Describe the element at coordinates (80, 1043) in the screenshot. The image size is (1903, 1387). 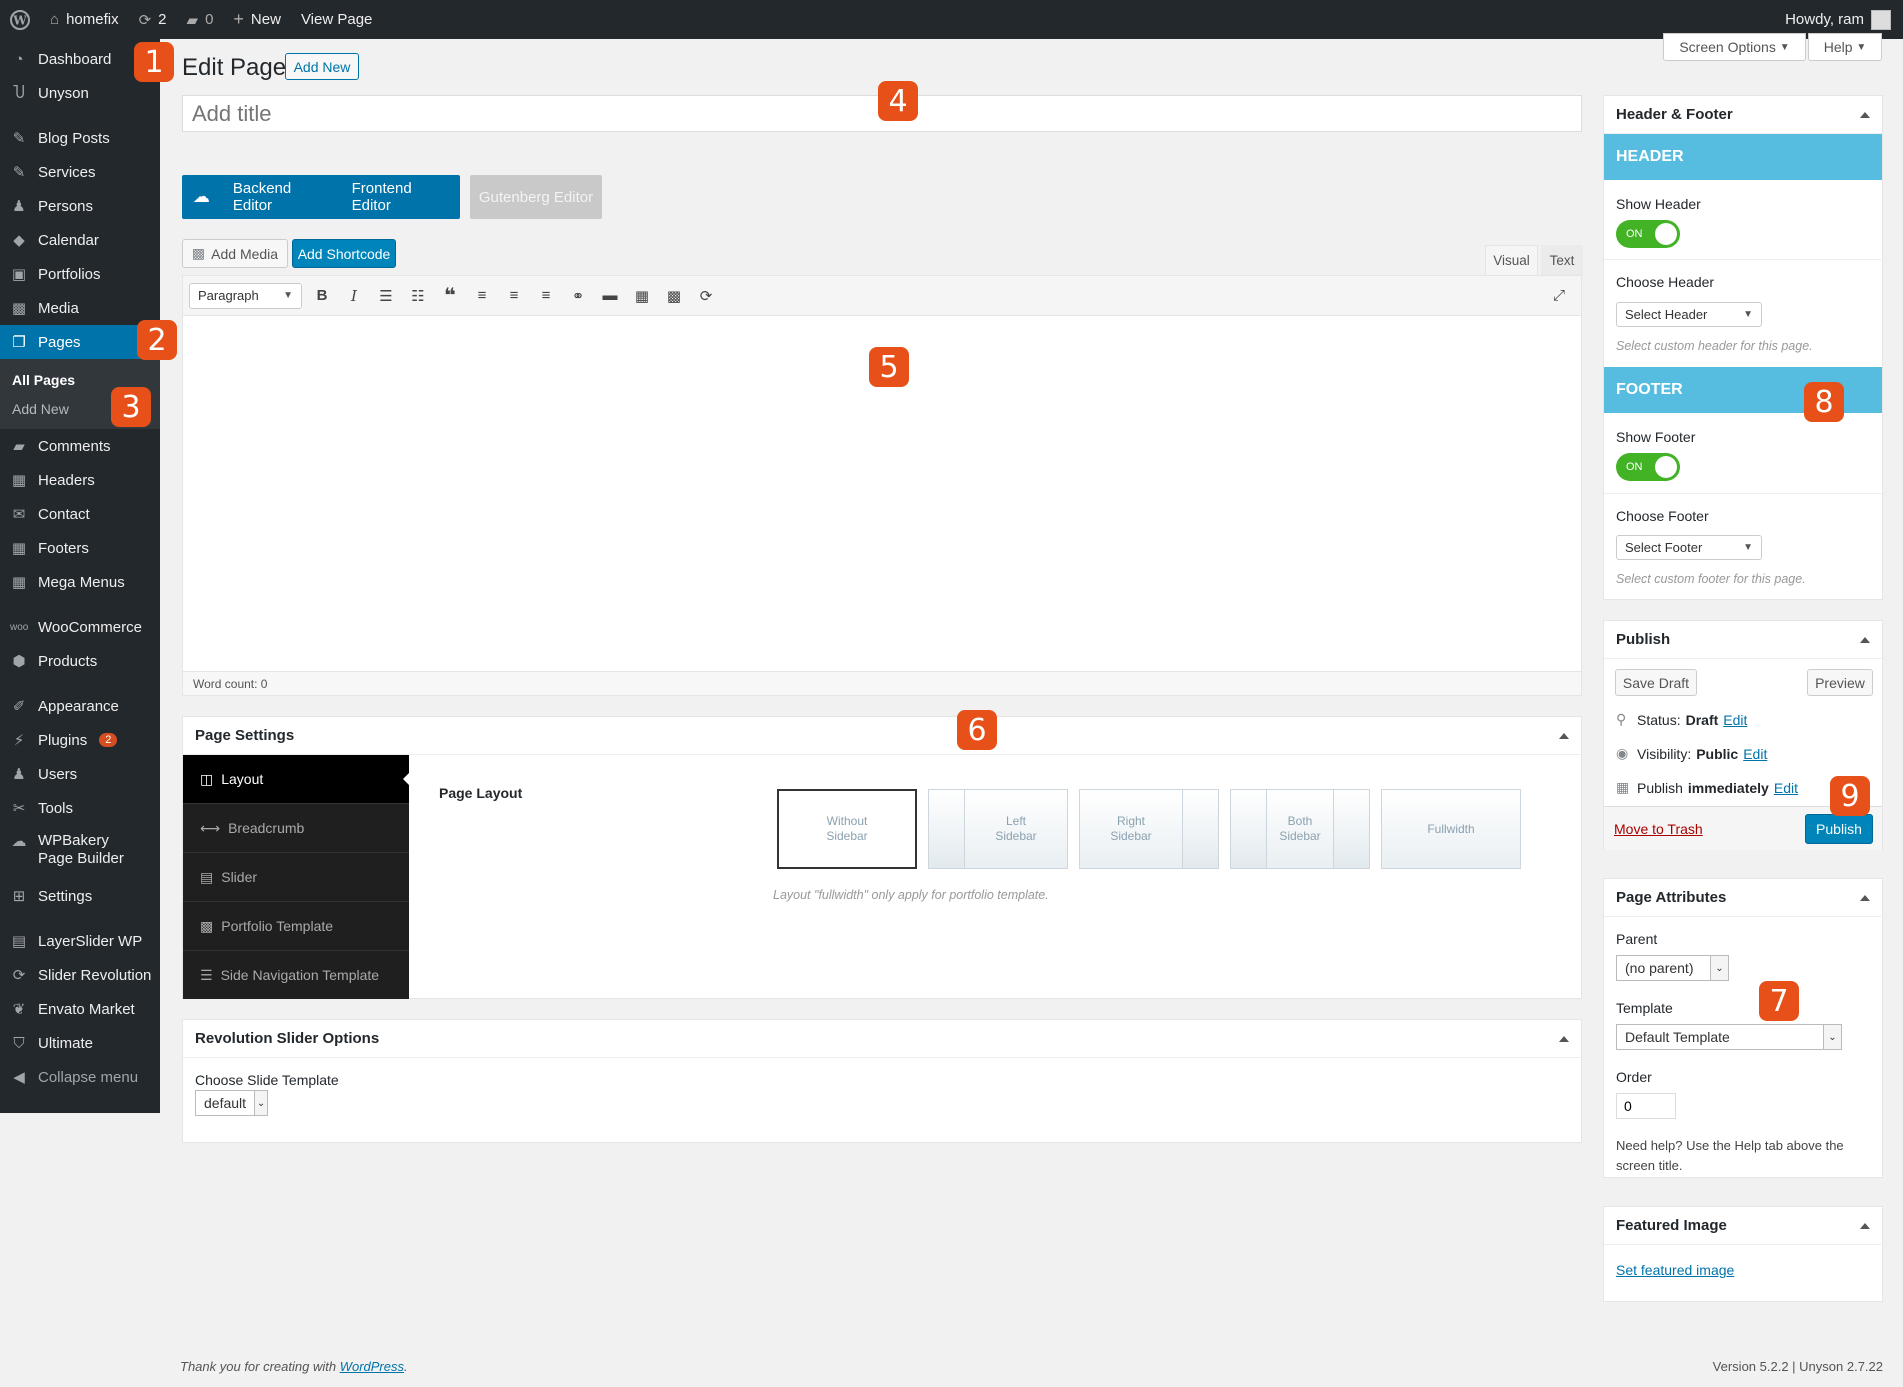
I see `sidebar-item-ultimate: ⛉ Ultimate` at that location.